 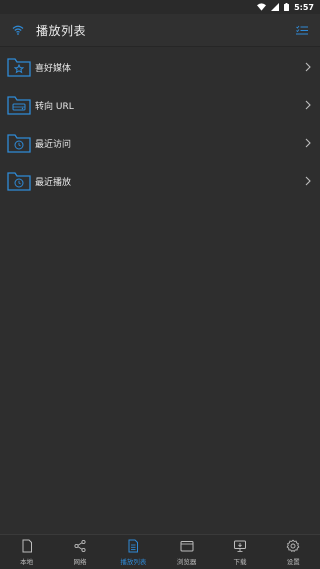 What do you see at coordinates (287, 7) in the screenshot?
I see `battery-icon` at bounding box center [287, 7].